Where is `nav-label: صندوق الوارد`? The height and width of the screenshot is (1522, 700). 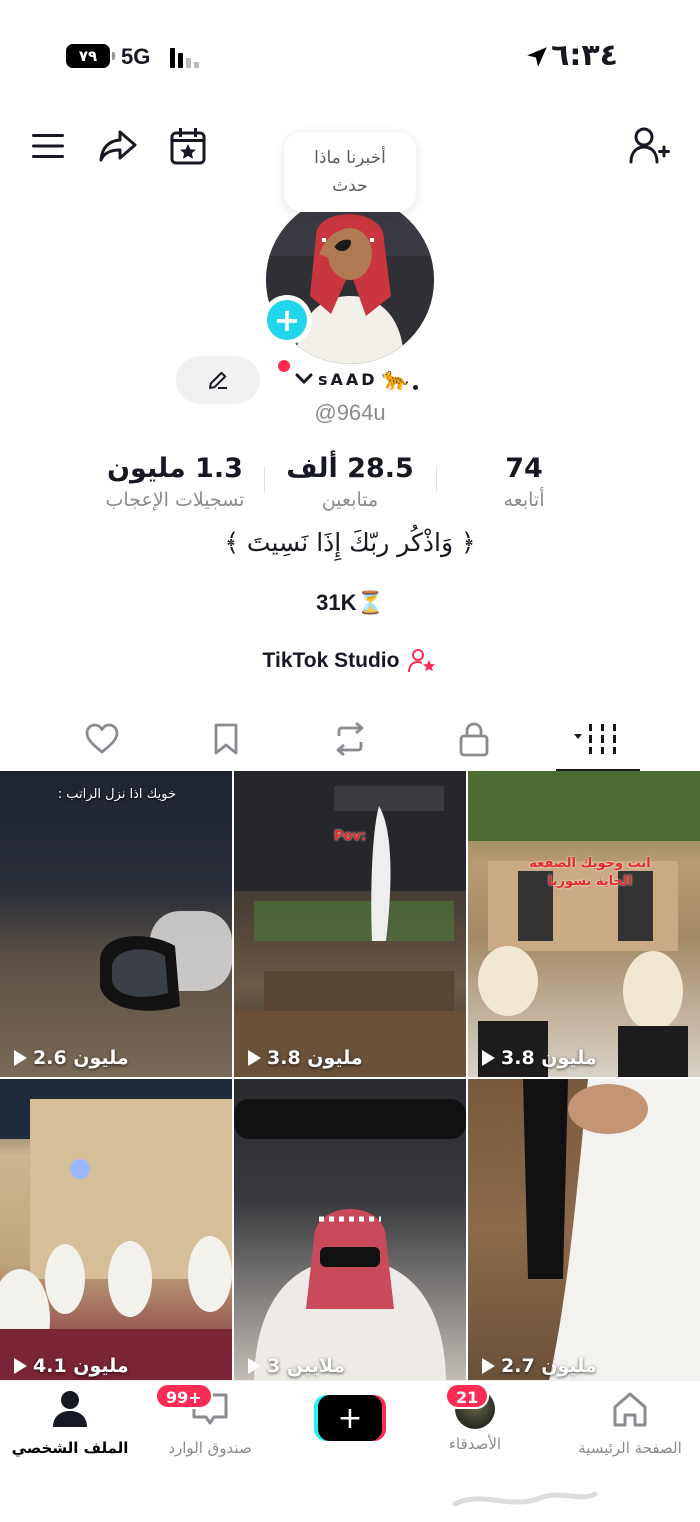
nav-label: صندوق الوارد is located at coordinates (210, 1448).